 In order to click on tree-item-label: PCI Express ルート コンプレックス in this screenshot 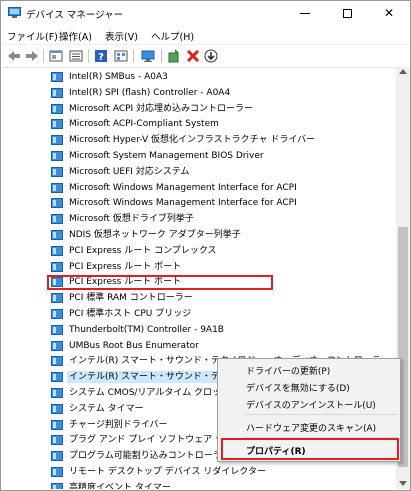, I will do `click(143, 250)`.